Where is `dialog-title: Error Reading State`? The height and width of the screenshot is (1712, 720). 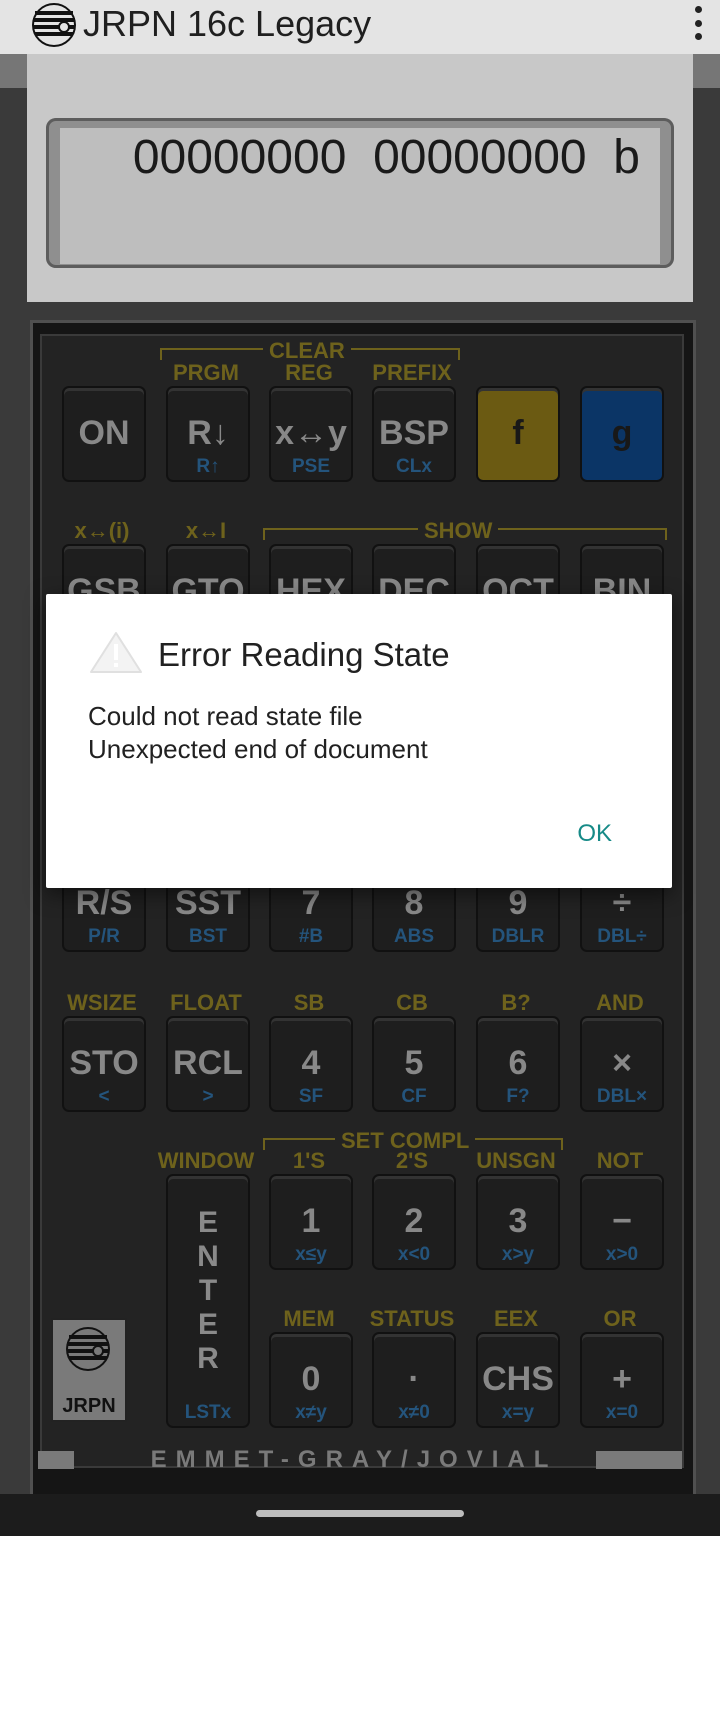
dialog-title: Error Reading State is located at coordinates (304, 654).